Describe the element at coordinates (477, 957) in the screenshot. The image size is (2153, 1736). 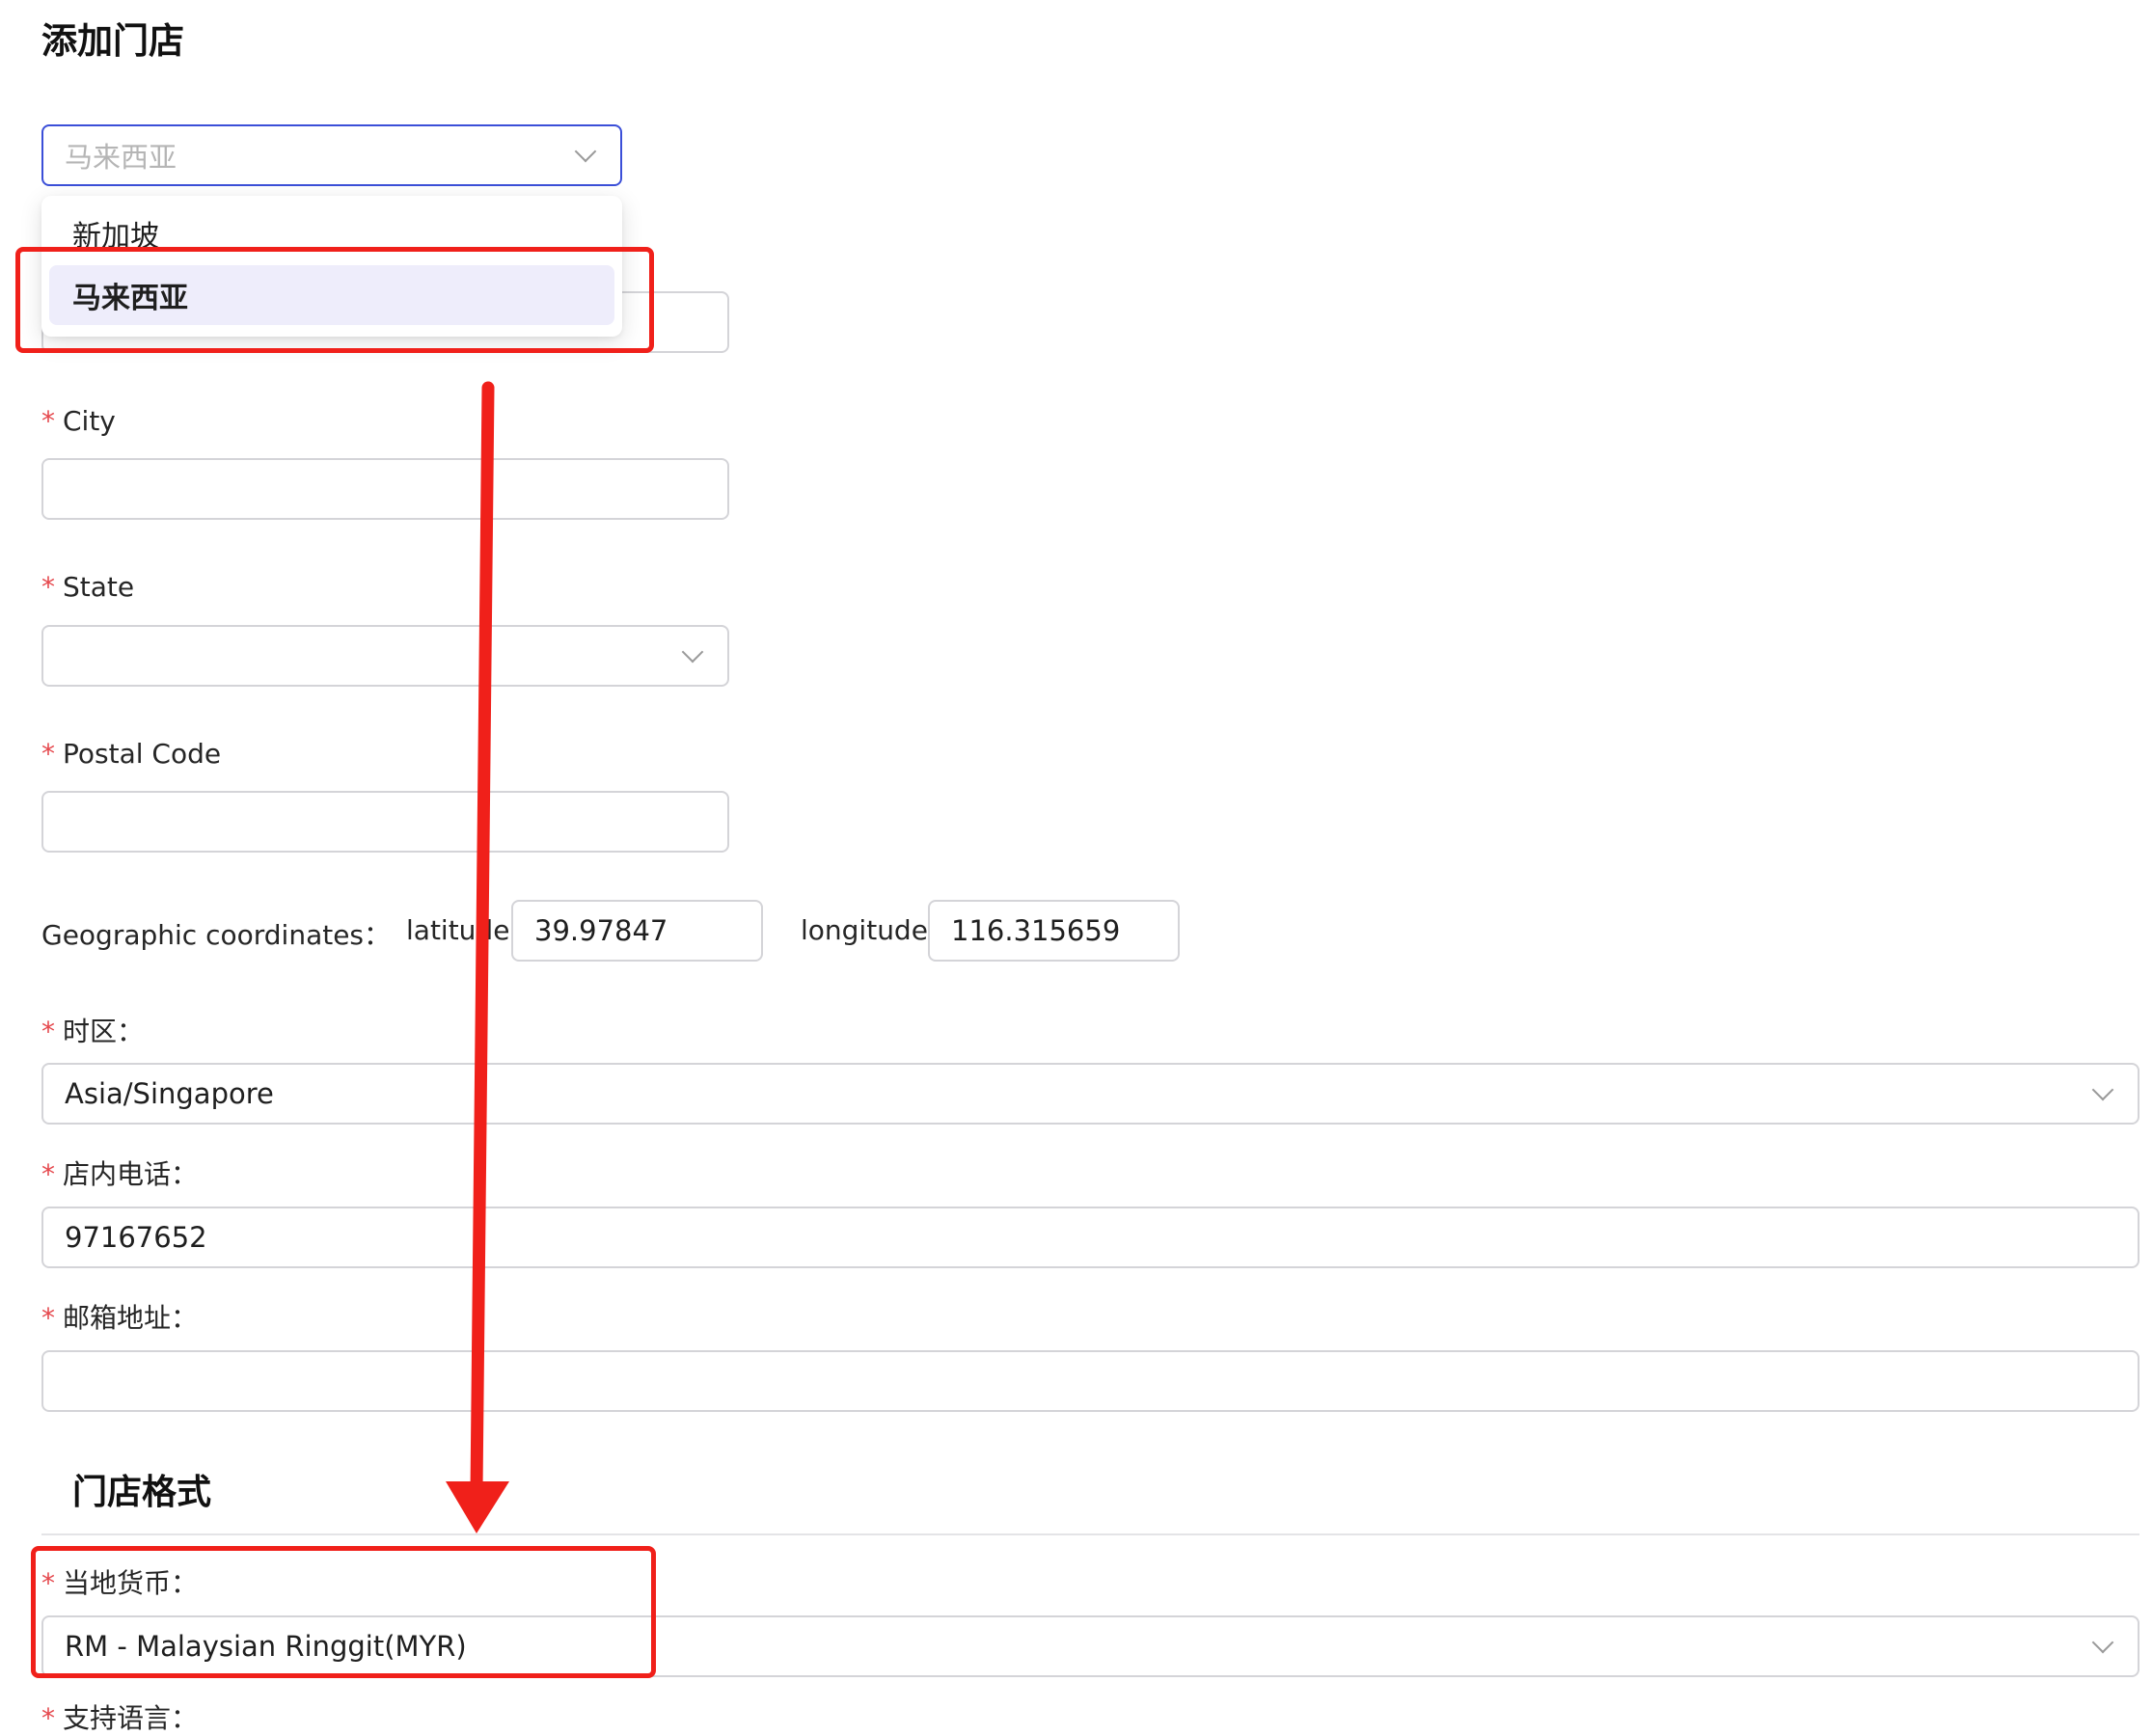
I see `annotation-arrow` at that location.